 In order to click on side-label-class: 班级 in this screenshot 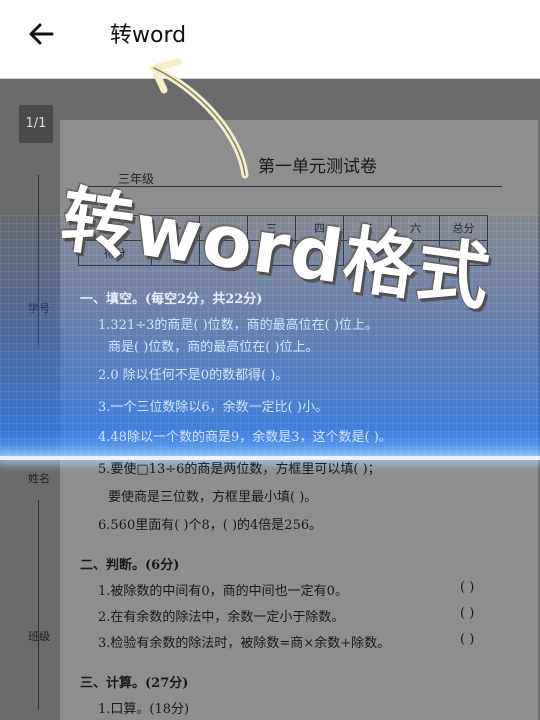, I will do `click(39, 636)`.